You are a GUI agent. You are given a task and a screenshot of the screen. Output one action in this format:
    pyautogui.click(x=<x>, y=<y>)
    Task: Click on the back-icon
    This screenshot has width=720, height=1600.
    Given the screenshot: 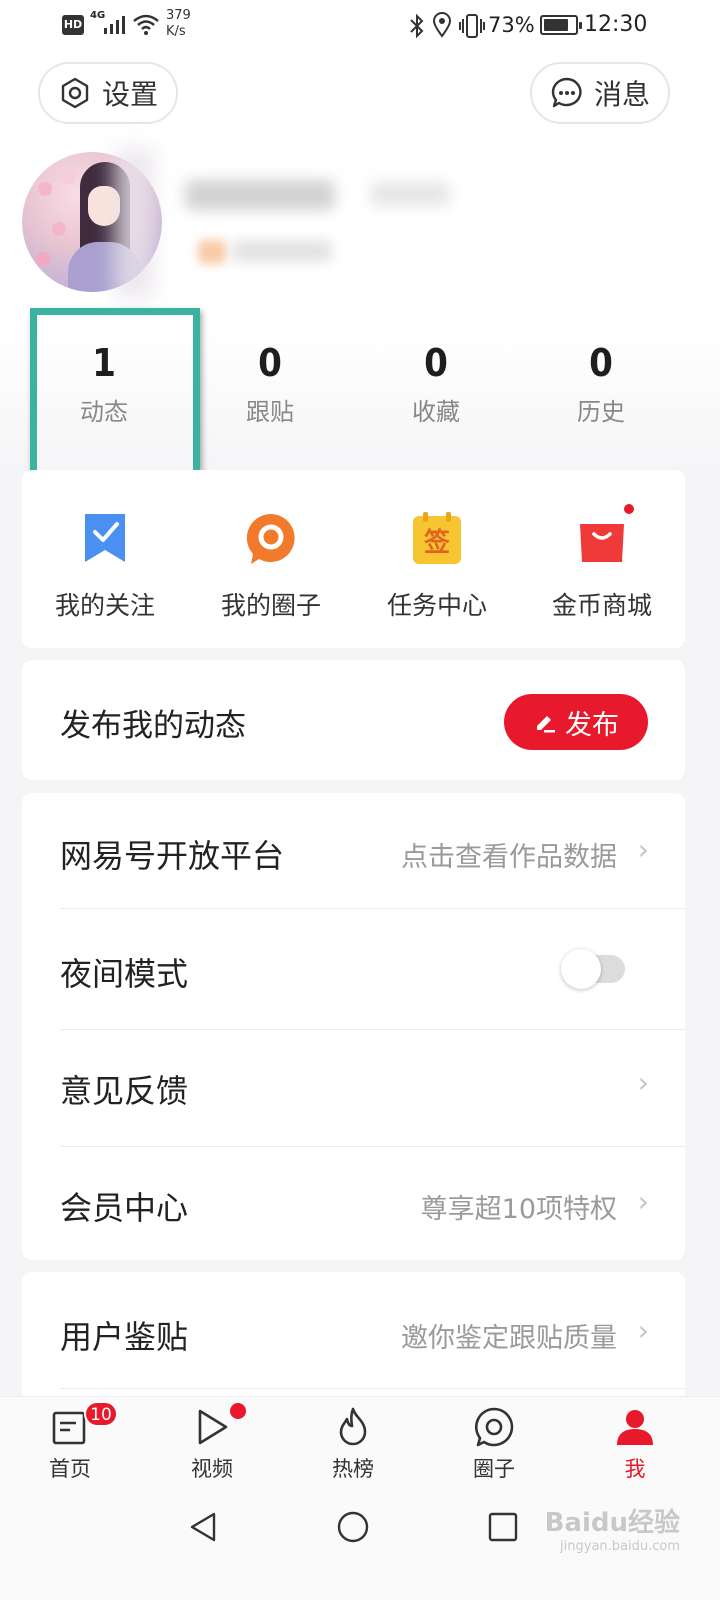 What is the action you would take?
    pyautogui.click(x=203, y=1527)
    